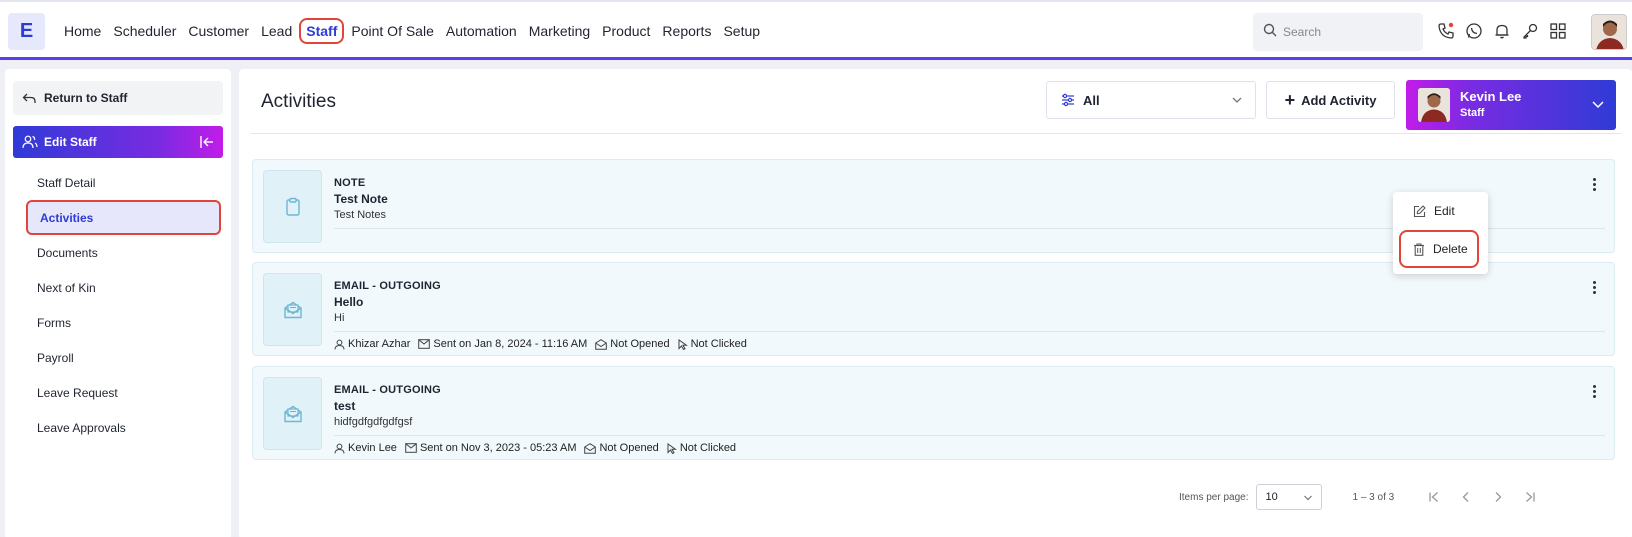  I want to click on app-logo: E, so click(26, 31).